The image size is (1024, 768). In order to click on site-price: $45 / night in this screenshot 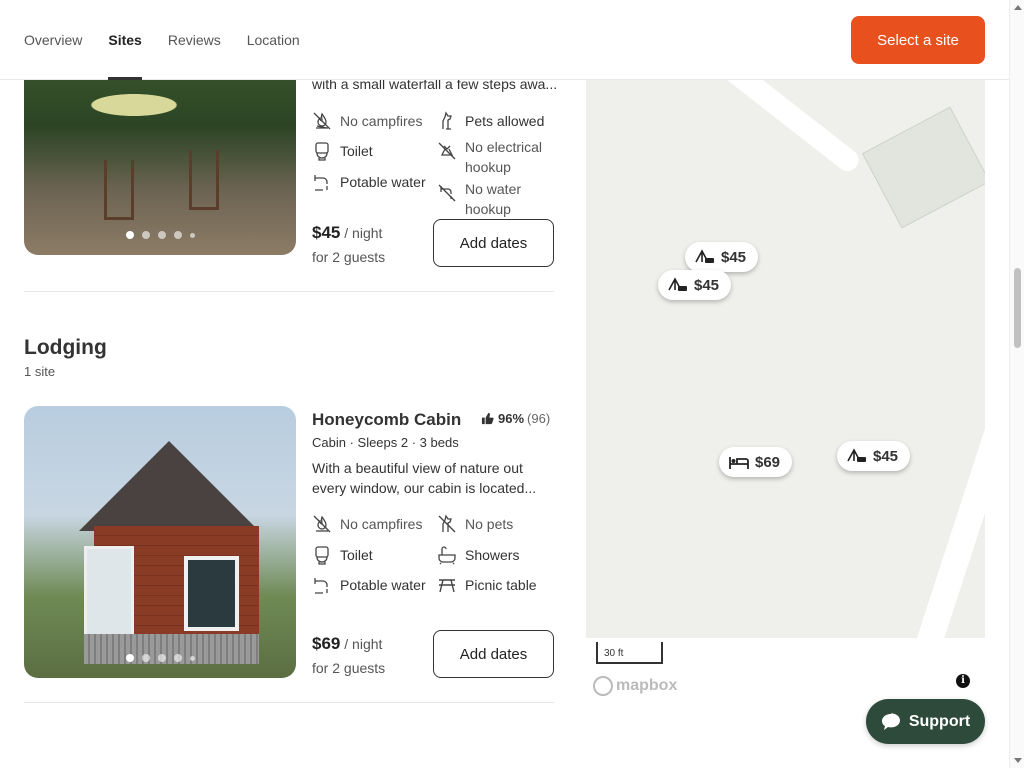, I will do `click(347, 233)`.